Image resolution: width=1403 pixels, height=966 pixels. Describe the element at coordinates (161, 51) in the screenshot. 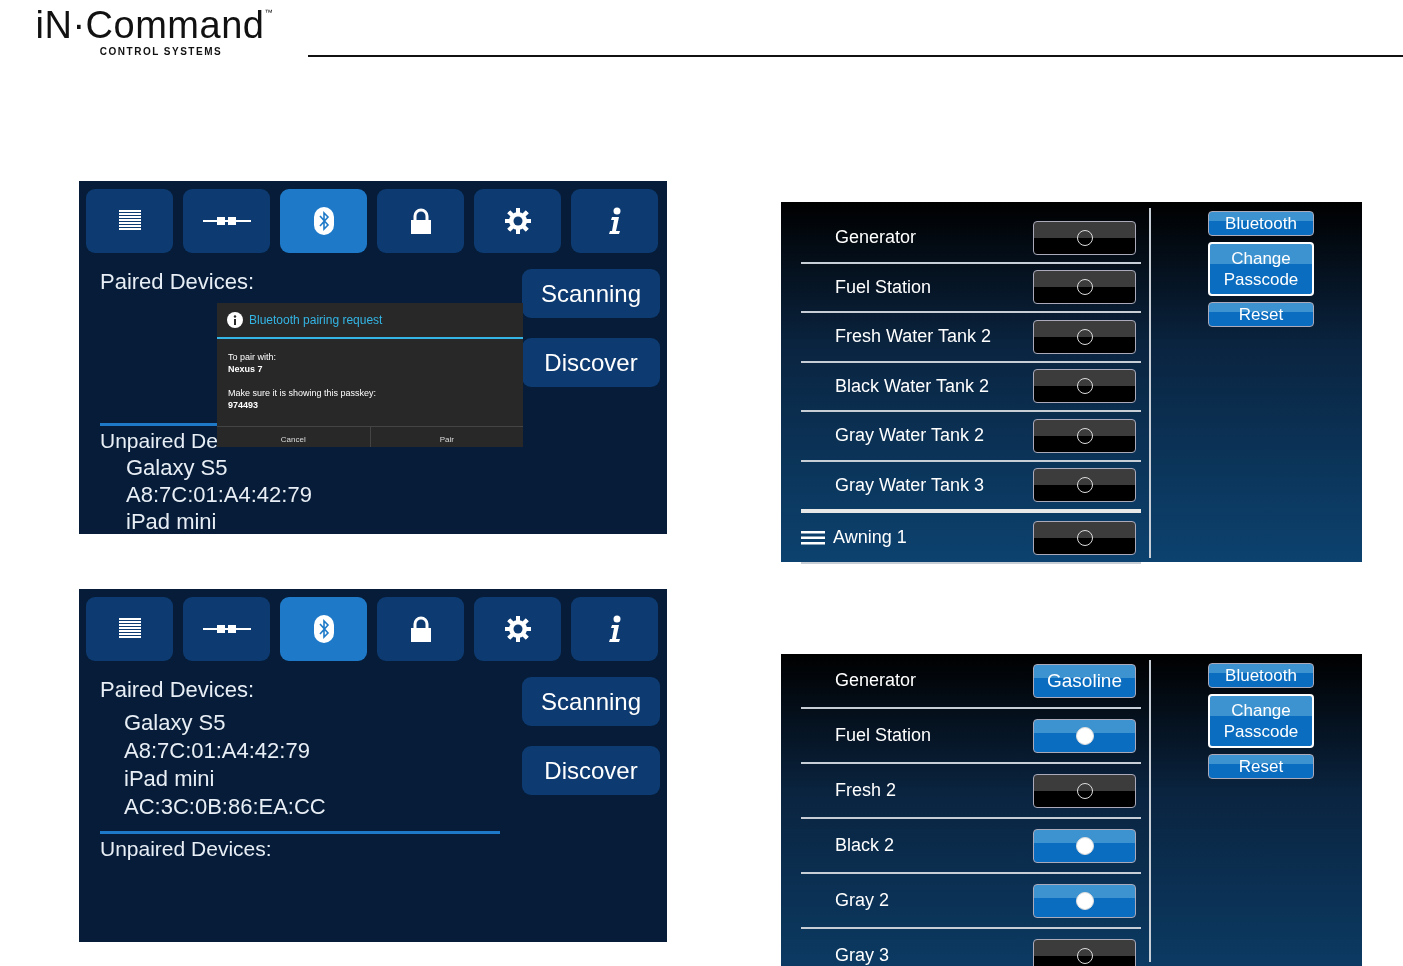

I see `logo-tagline: CONTROL SYSTEMS` at that location.